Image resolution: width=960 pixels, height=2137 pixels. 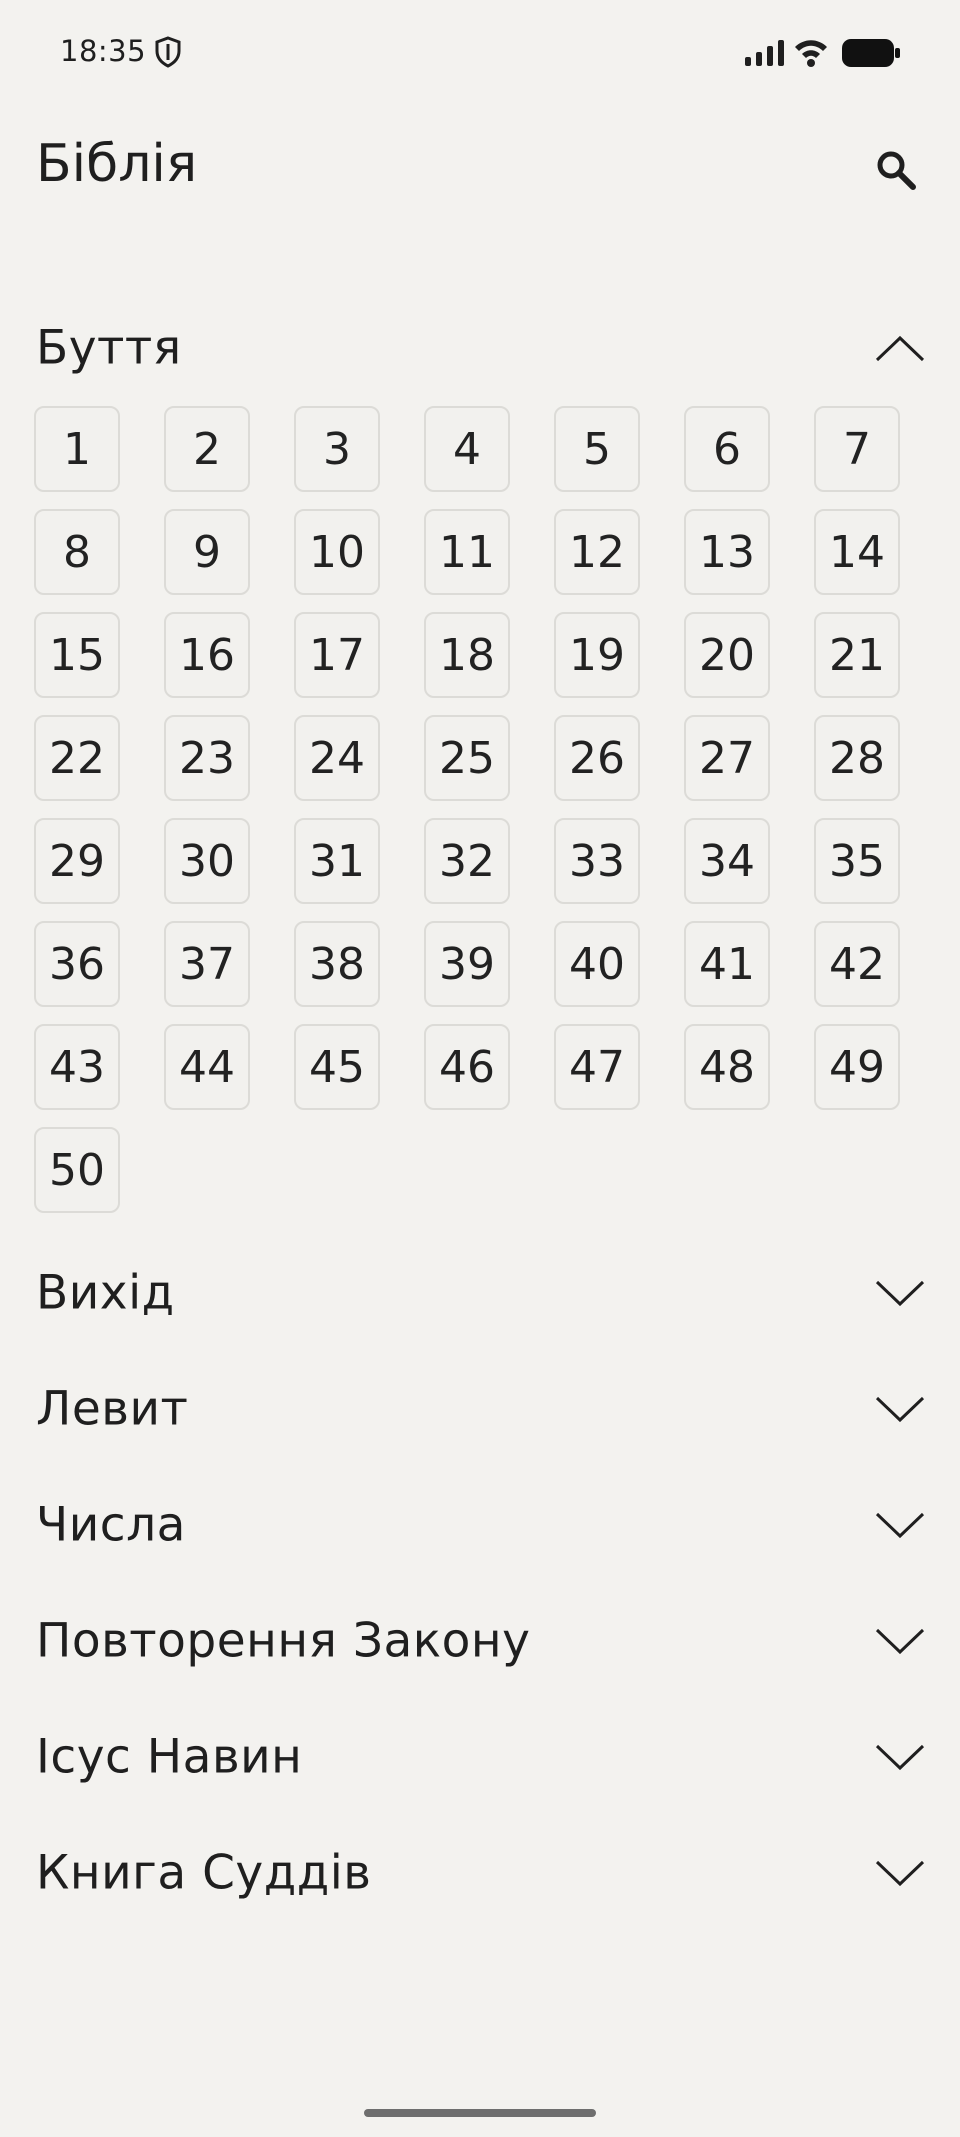 I want to click on book-header-numbers: Числа, so click(x=480, y=1525).